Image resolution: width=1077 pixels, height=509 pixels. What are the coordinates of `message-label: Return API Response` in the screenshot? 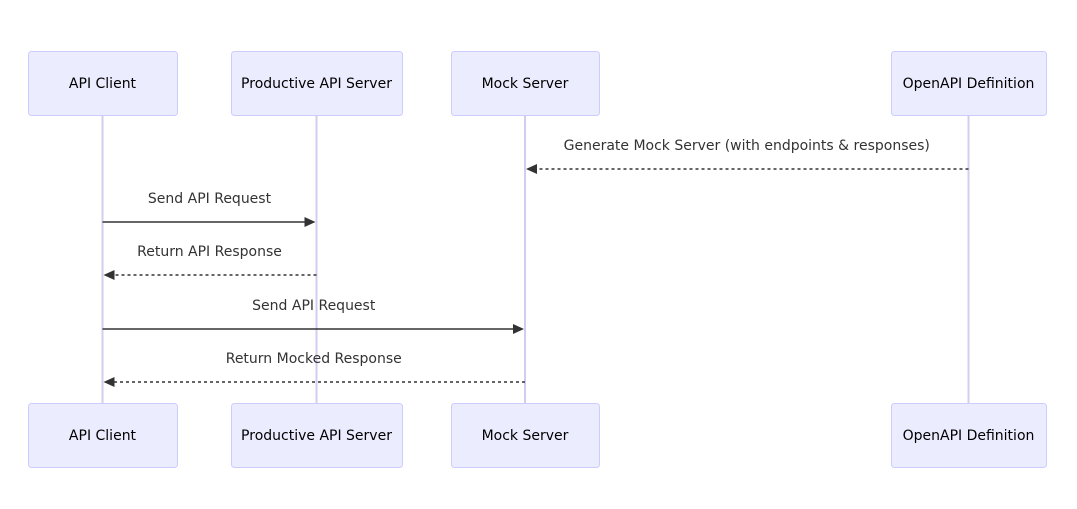 It's located at (209, 252).